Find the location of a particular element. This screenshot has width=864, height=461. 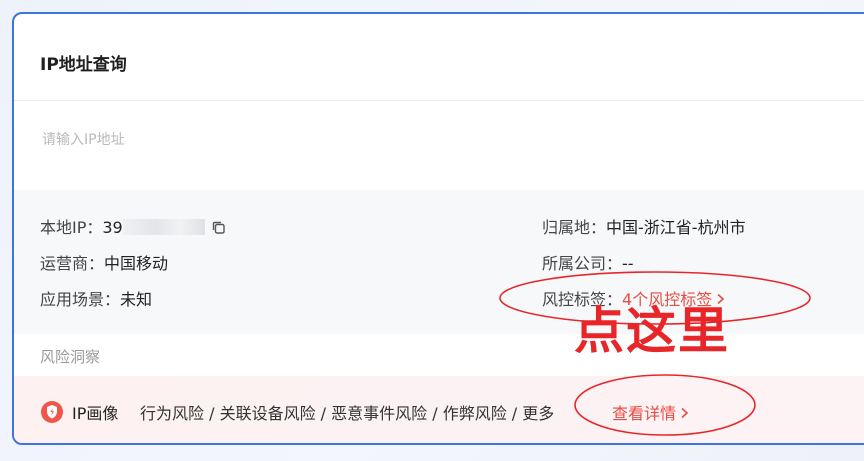

ip-search-input is located at coordinates (342, 140).